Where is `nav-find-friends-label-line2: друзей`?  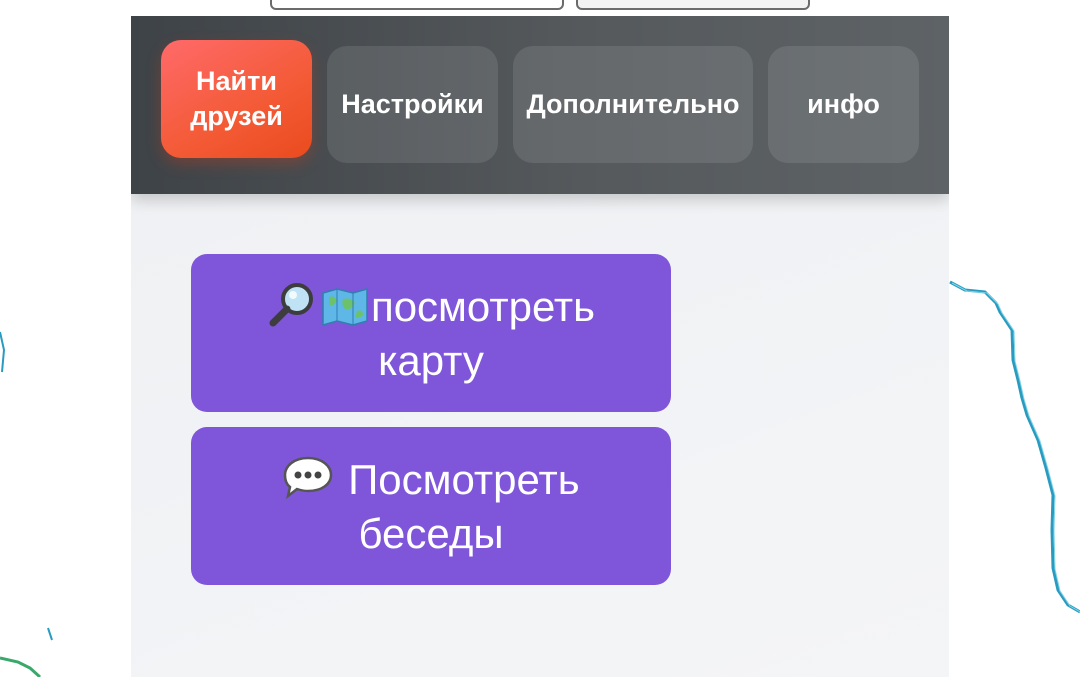 nav-find-friends-label-line2: друзей is located at coordinates (236, 116).